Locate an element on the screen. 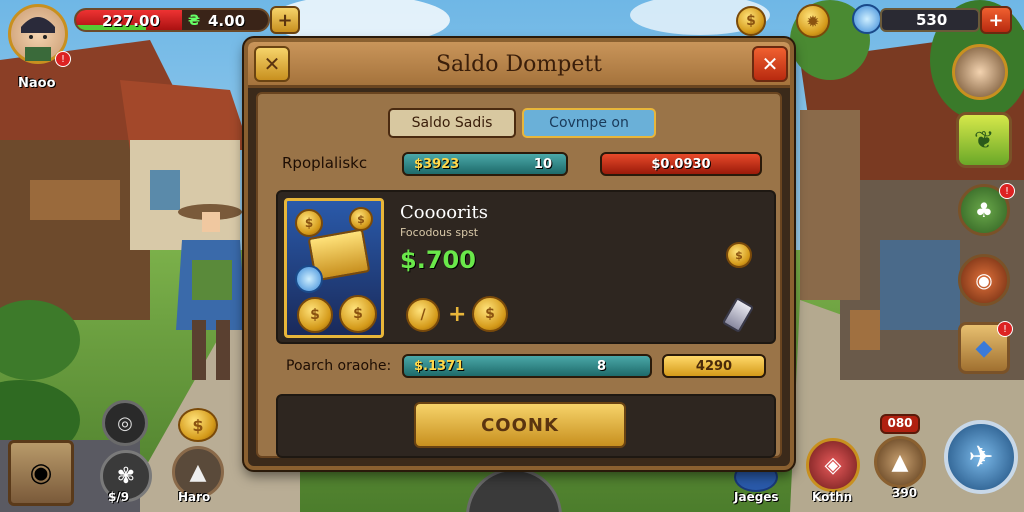 The height and width of the screenshot is (512, 1024). gift-icon: ◈ is located at coordinates (833, 465).